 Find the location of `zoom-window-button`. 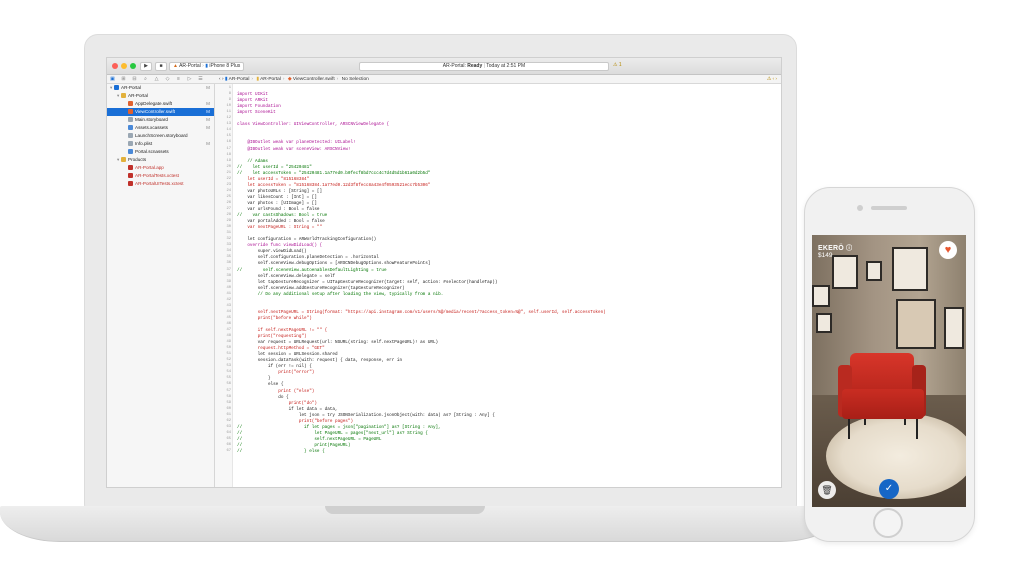

zoom-window-button is located at coordinates (133, 66).